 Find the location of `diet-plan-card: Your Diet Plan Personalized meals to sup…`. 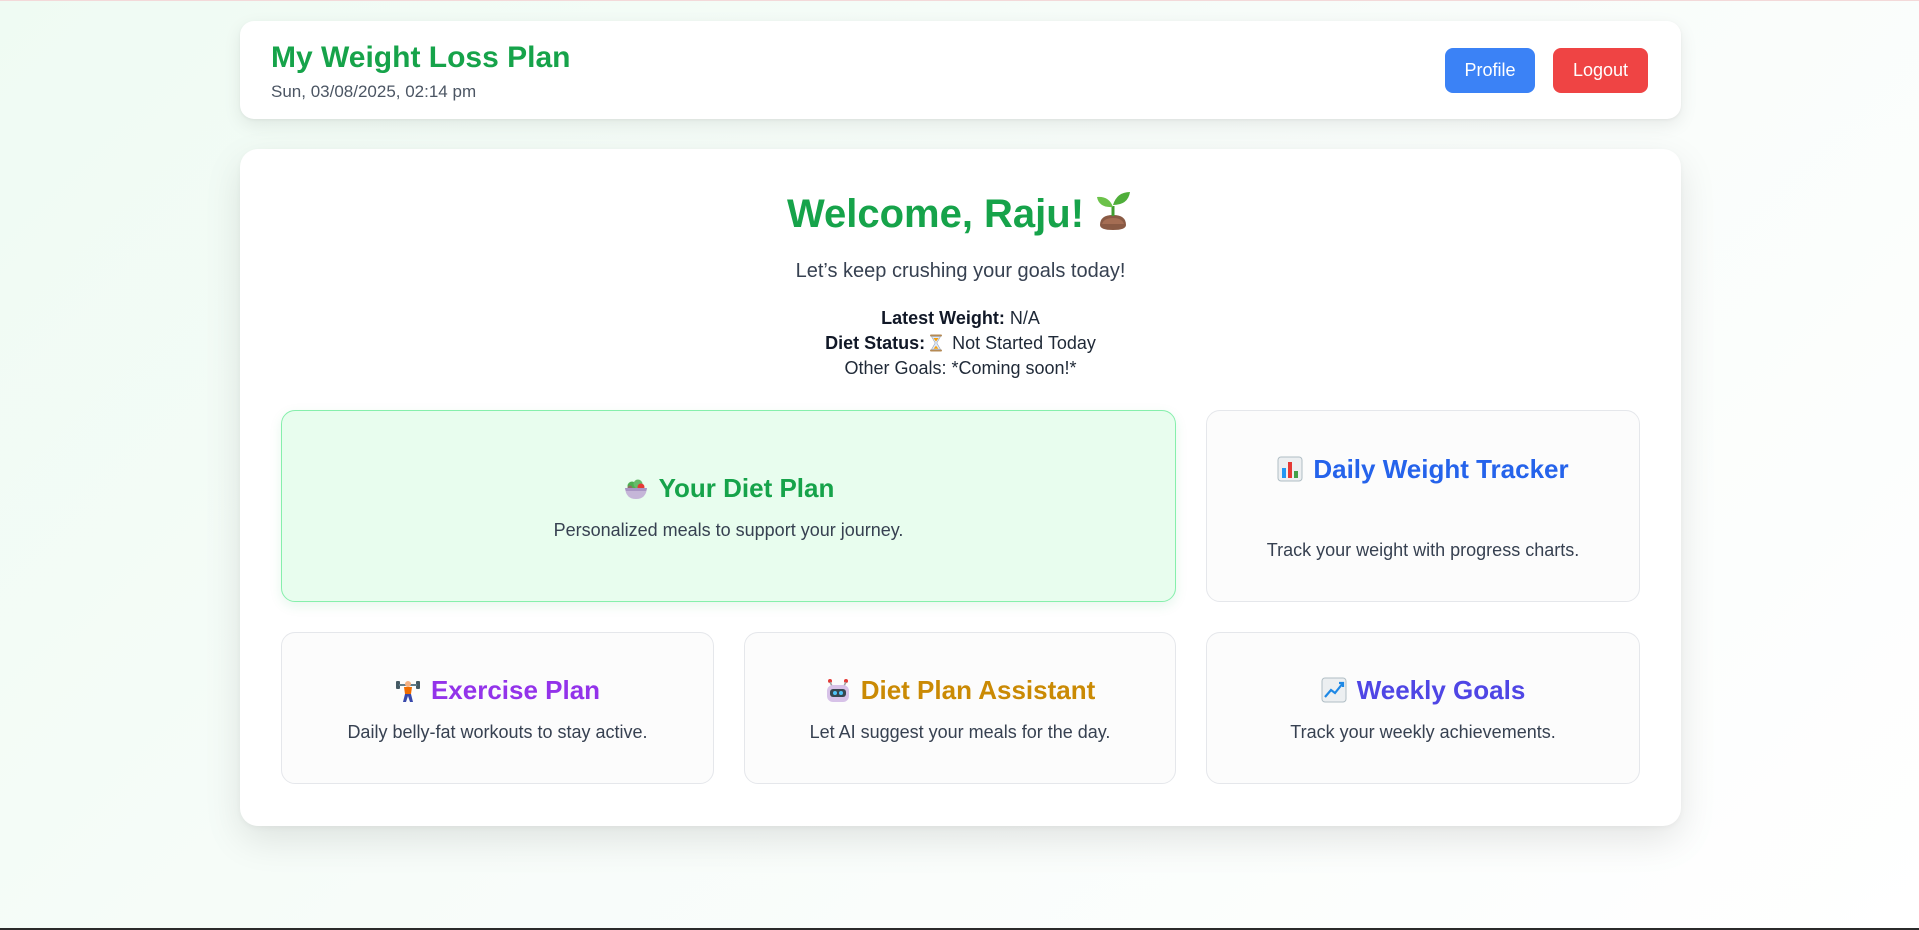

diet-plan-card: Your Diet Plan Personalized meals to sup… is located at coordinates (728, 506).